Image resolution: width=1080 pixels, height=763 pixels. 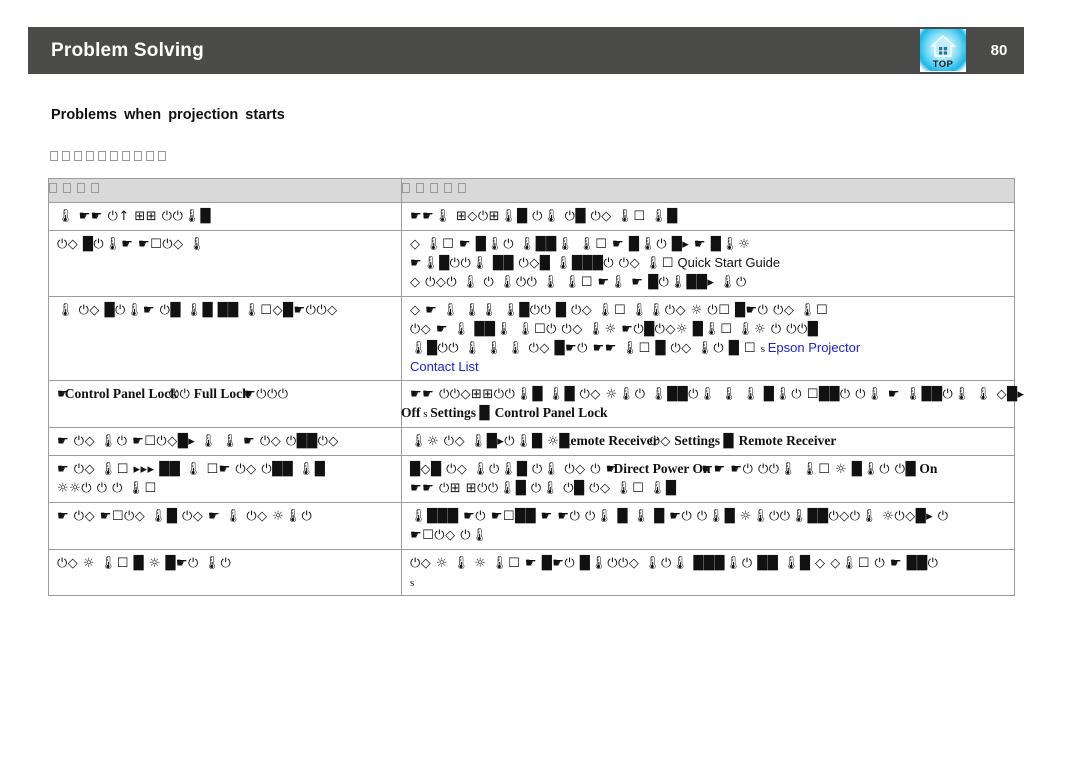 What do you see at coordinates (266, 394) in the screenshot?
I see `symbol-glyph-run: ☛⏻⏻⏻` at bounding box center [266, 394].